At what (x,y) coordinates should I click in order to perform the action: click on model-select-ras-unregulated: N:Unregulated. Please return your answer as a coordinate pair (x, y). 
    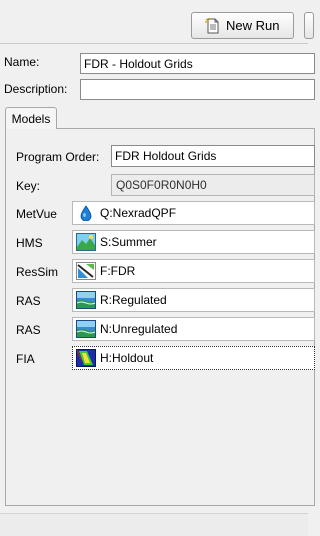
    Looking at the image, I should click on (193, 329).